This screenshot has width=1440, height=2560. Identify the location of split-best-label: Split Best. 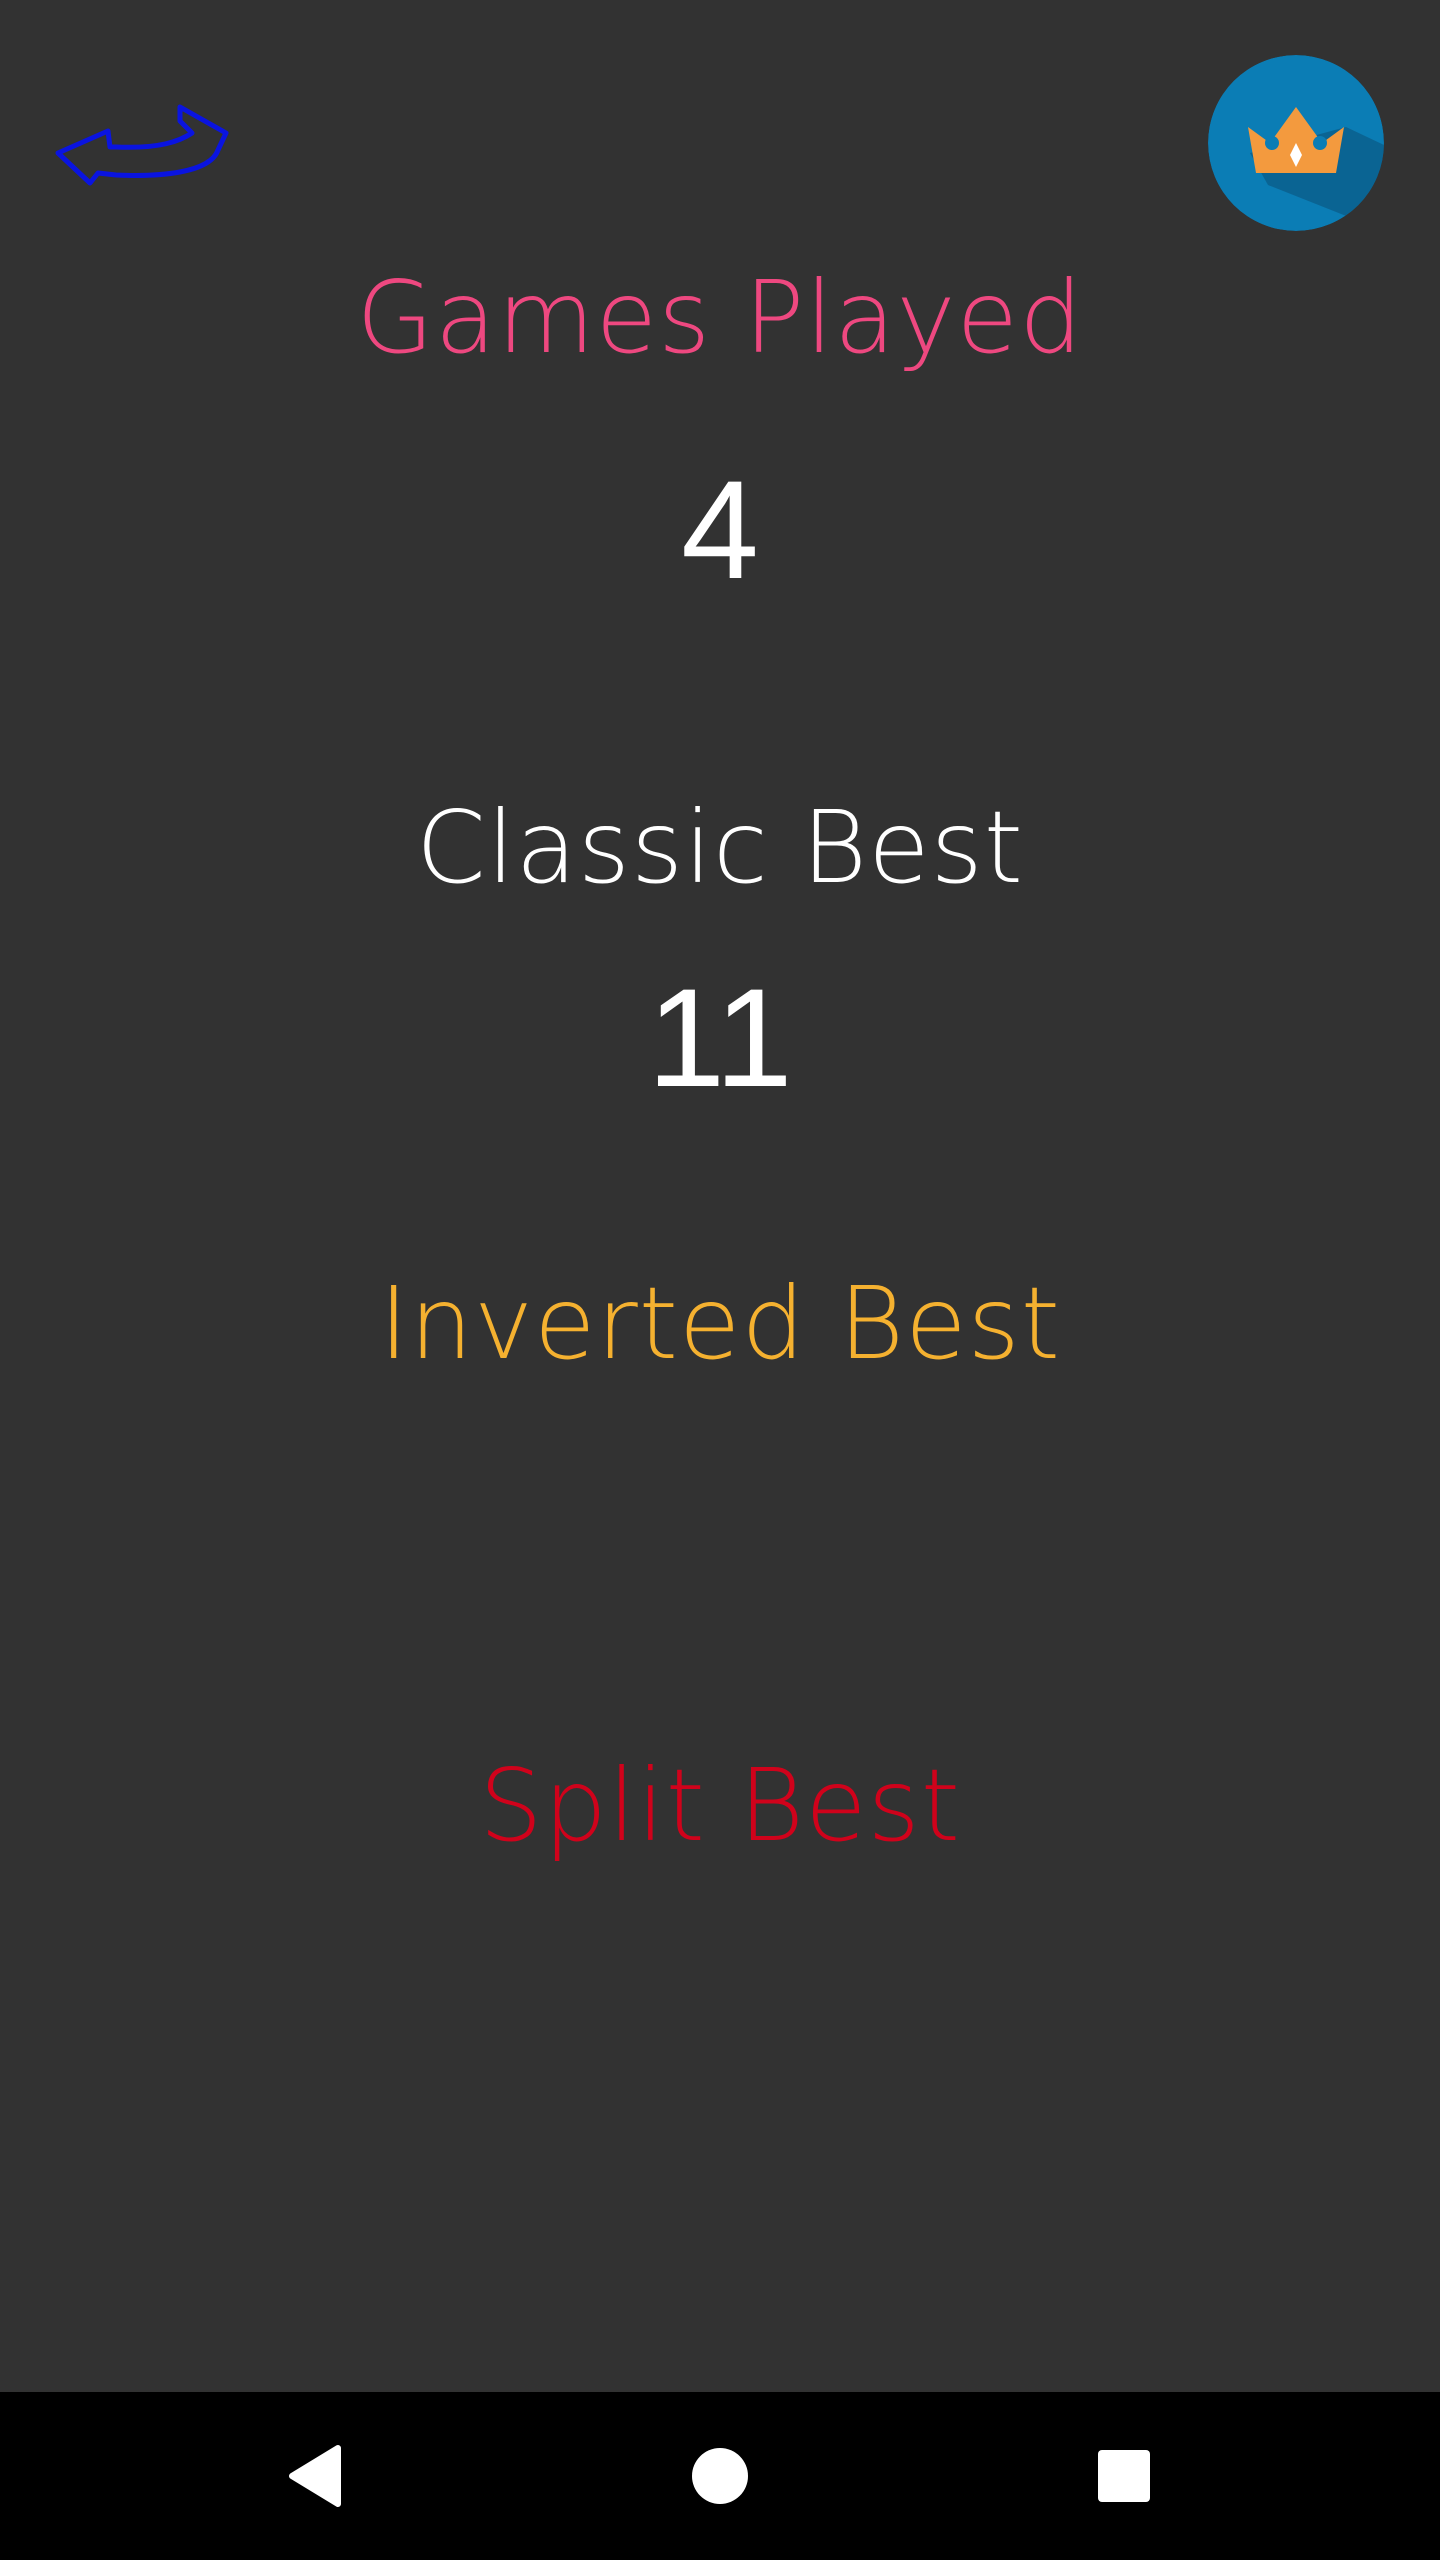
(720, 1805).